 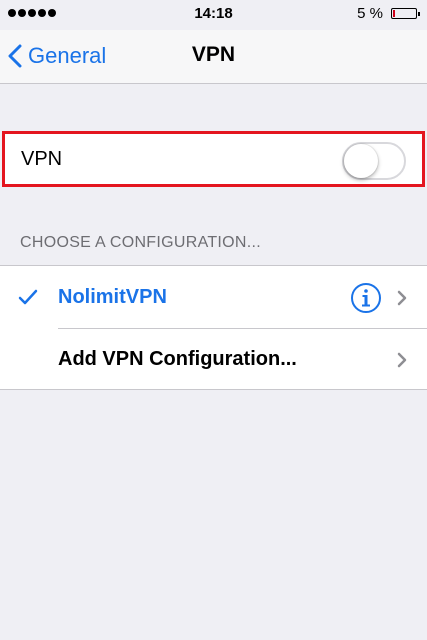 I want to click on checkmark-icon, so click(x=28, y=297).